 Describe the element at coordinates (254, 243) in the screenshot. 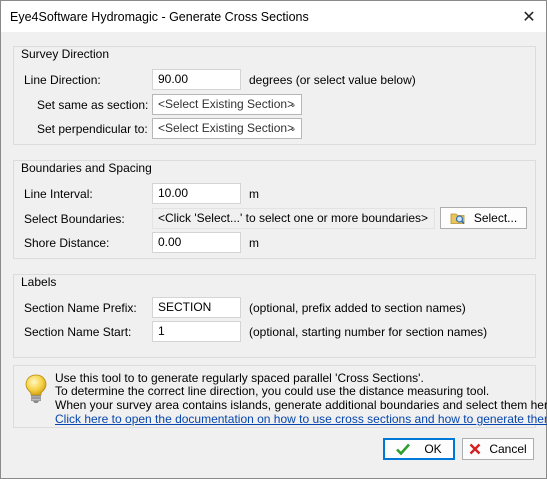

I see `shore-distance-unit: m` at that location.